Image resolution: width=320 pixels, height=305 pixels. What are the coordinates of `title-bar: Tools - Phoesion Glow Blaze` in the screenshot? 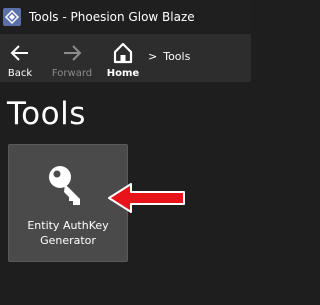 It's located at (125, 17).